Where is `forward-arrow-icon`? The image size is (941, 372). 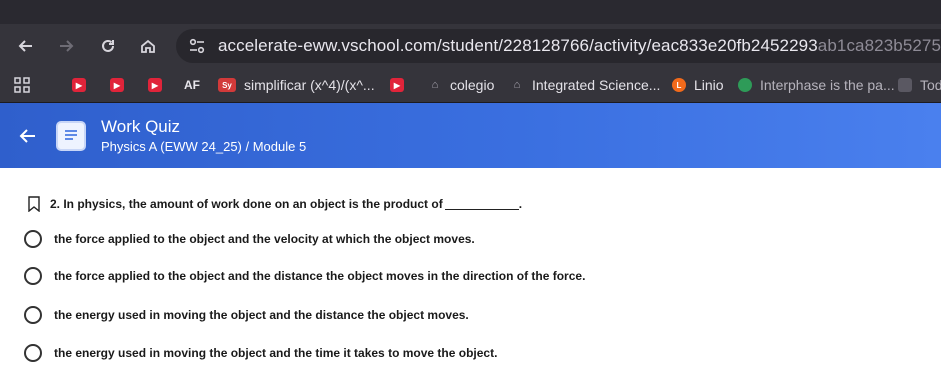 forward-arrow-icon is located at coordinates (66, 46).